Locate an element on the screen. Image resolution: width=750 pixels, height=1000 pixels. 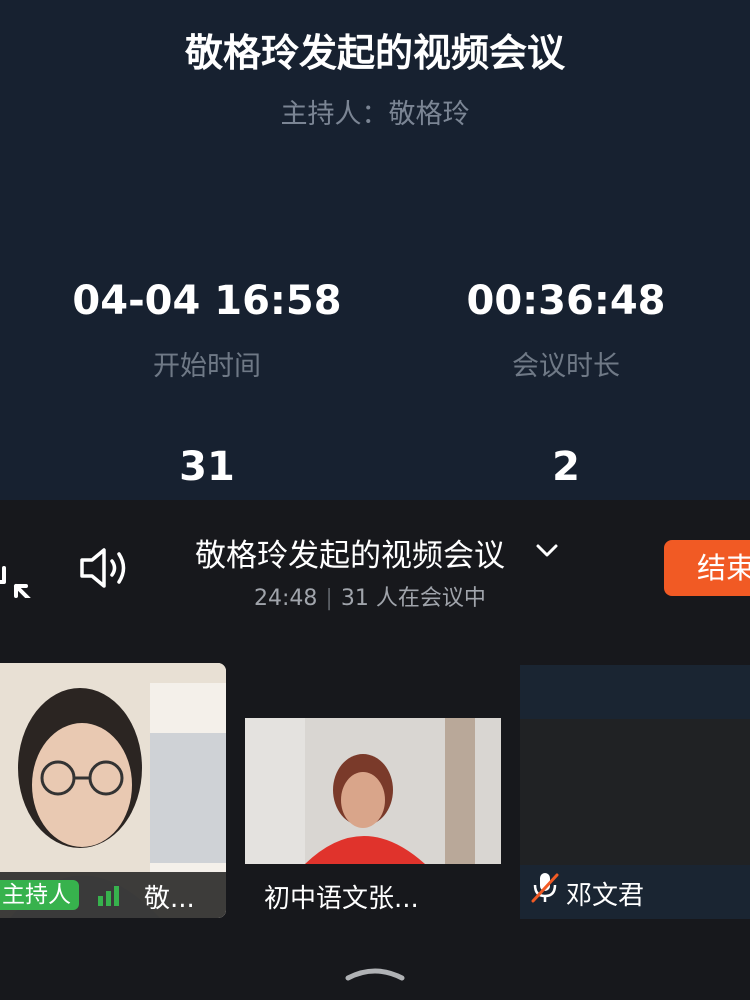
secondary-count-value: 2 is located at coordinates (566, 467).